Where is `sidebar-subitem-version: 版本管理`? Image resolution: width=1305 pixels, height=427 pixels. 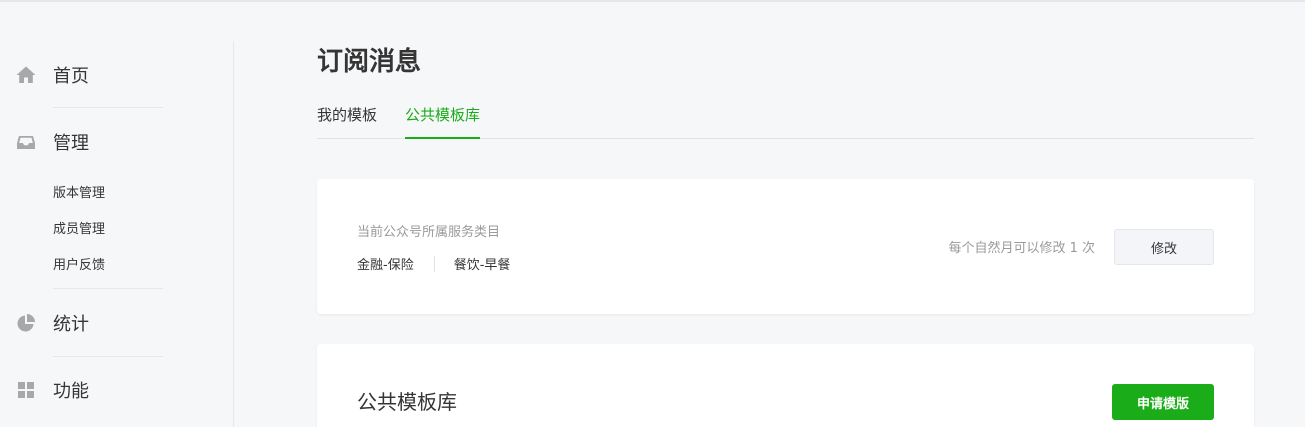 sidebar-subitem-version: 版本管理 is located at coordinates (79, 191).